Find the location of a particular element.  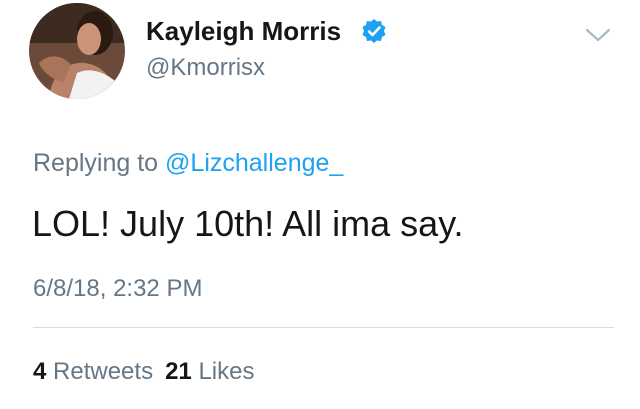

likes-count: 21 is located at coordinates (178, 371).